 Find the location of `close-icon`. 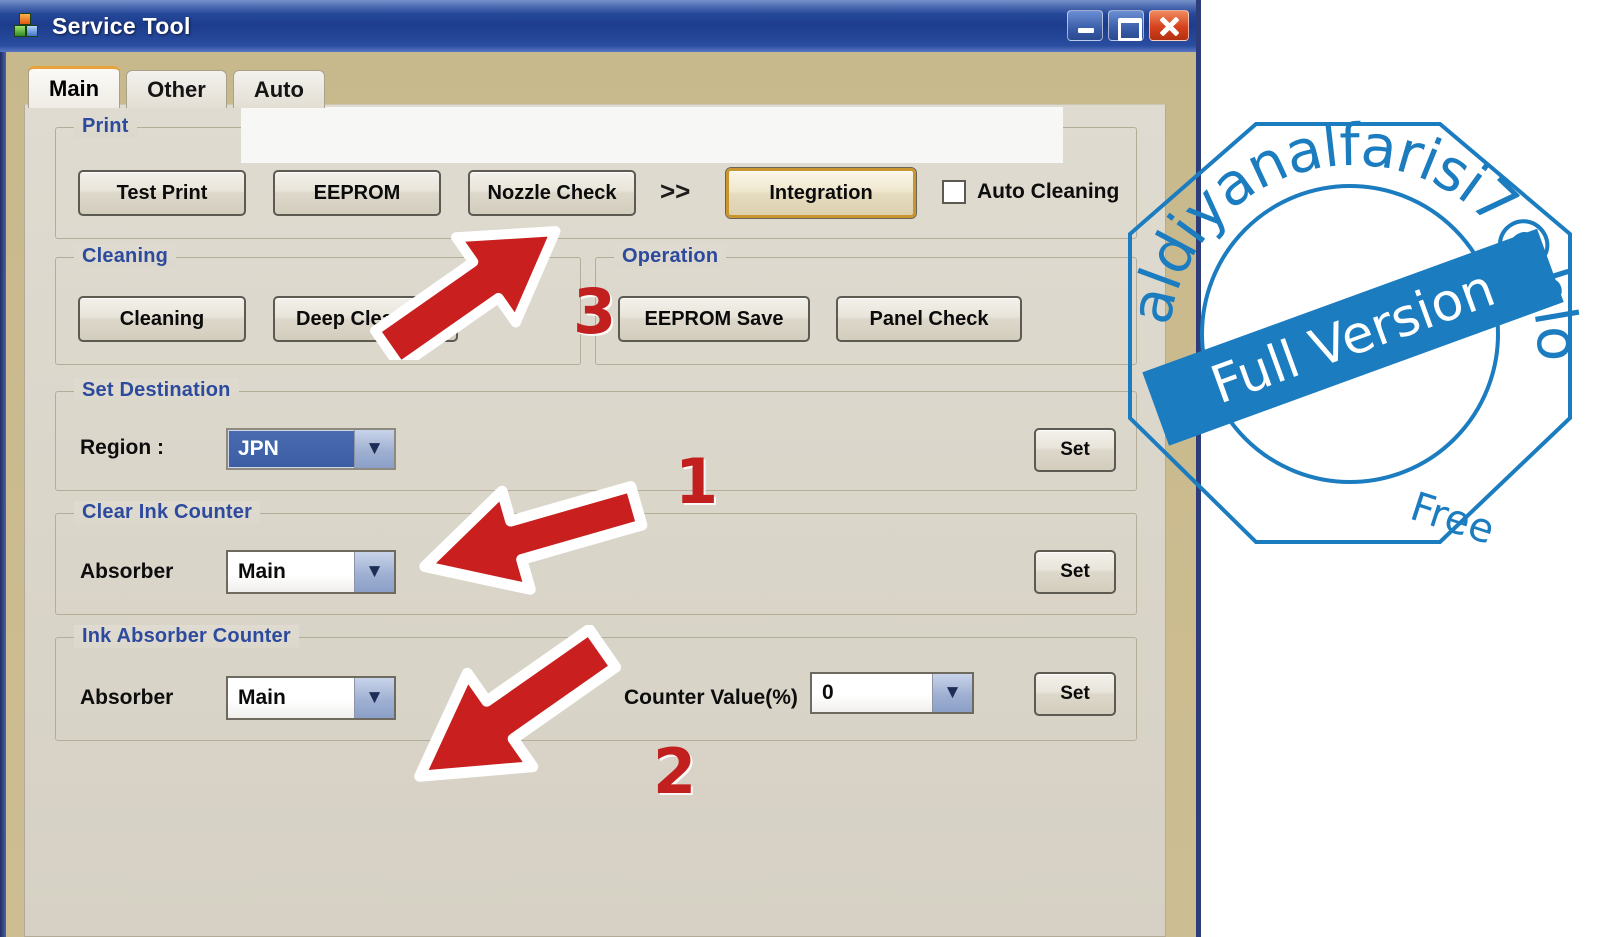

close-icon is located at coordinates (1169, 25).